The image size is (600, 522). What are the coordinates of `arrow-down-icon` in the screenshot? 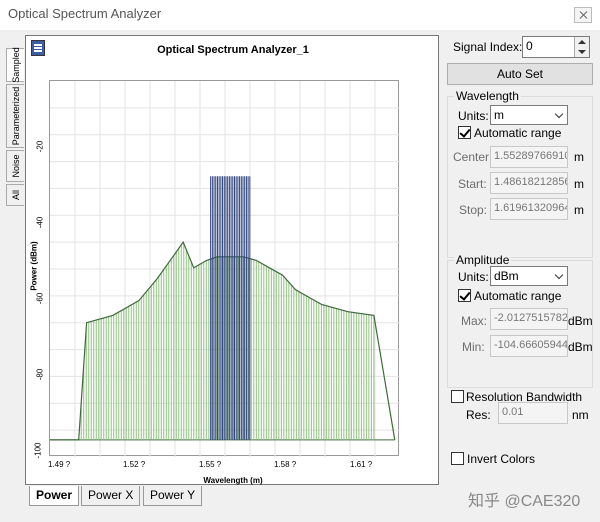 It's located at (582, 52).